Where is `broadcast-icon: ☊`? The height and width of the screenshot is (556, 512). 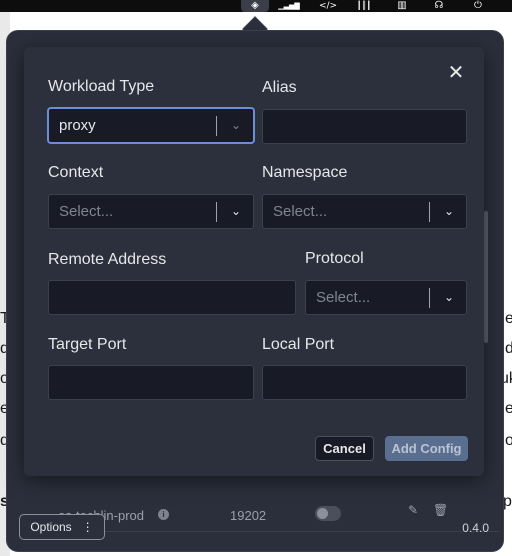 broadcast-icon: ☊ is located at coordinates (439, 6).